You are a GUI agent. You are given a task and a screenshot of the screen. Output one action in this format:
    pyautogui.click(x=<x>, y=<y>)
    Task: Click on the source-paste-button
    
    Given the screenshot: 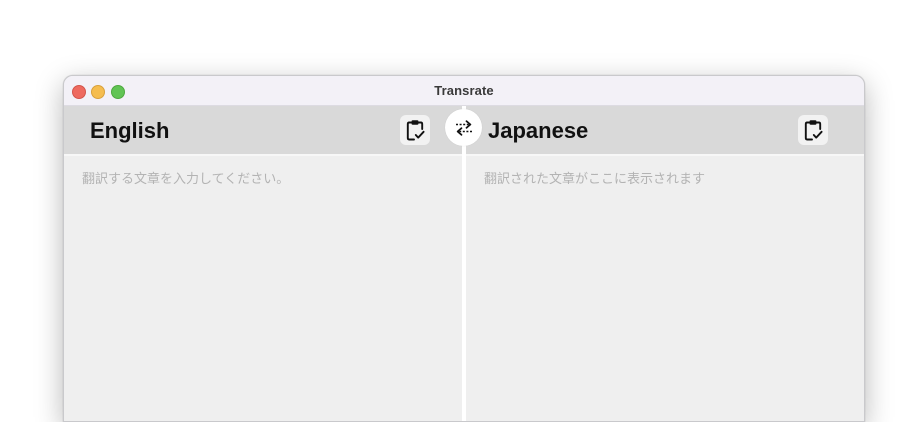 What is the action you would take?
    pyautogui.click(x=415, y=130)
    